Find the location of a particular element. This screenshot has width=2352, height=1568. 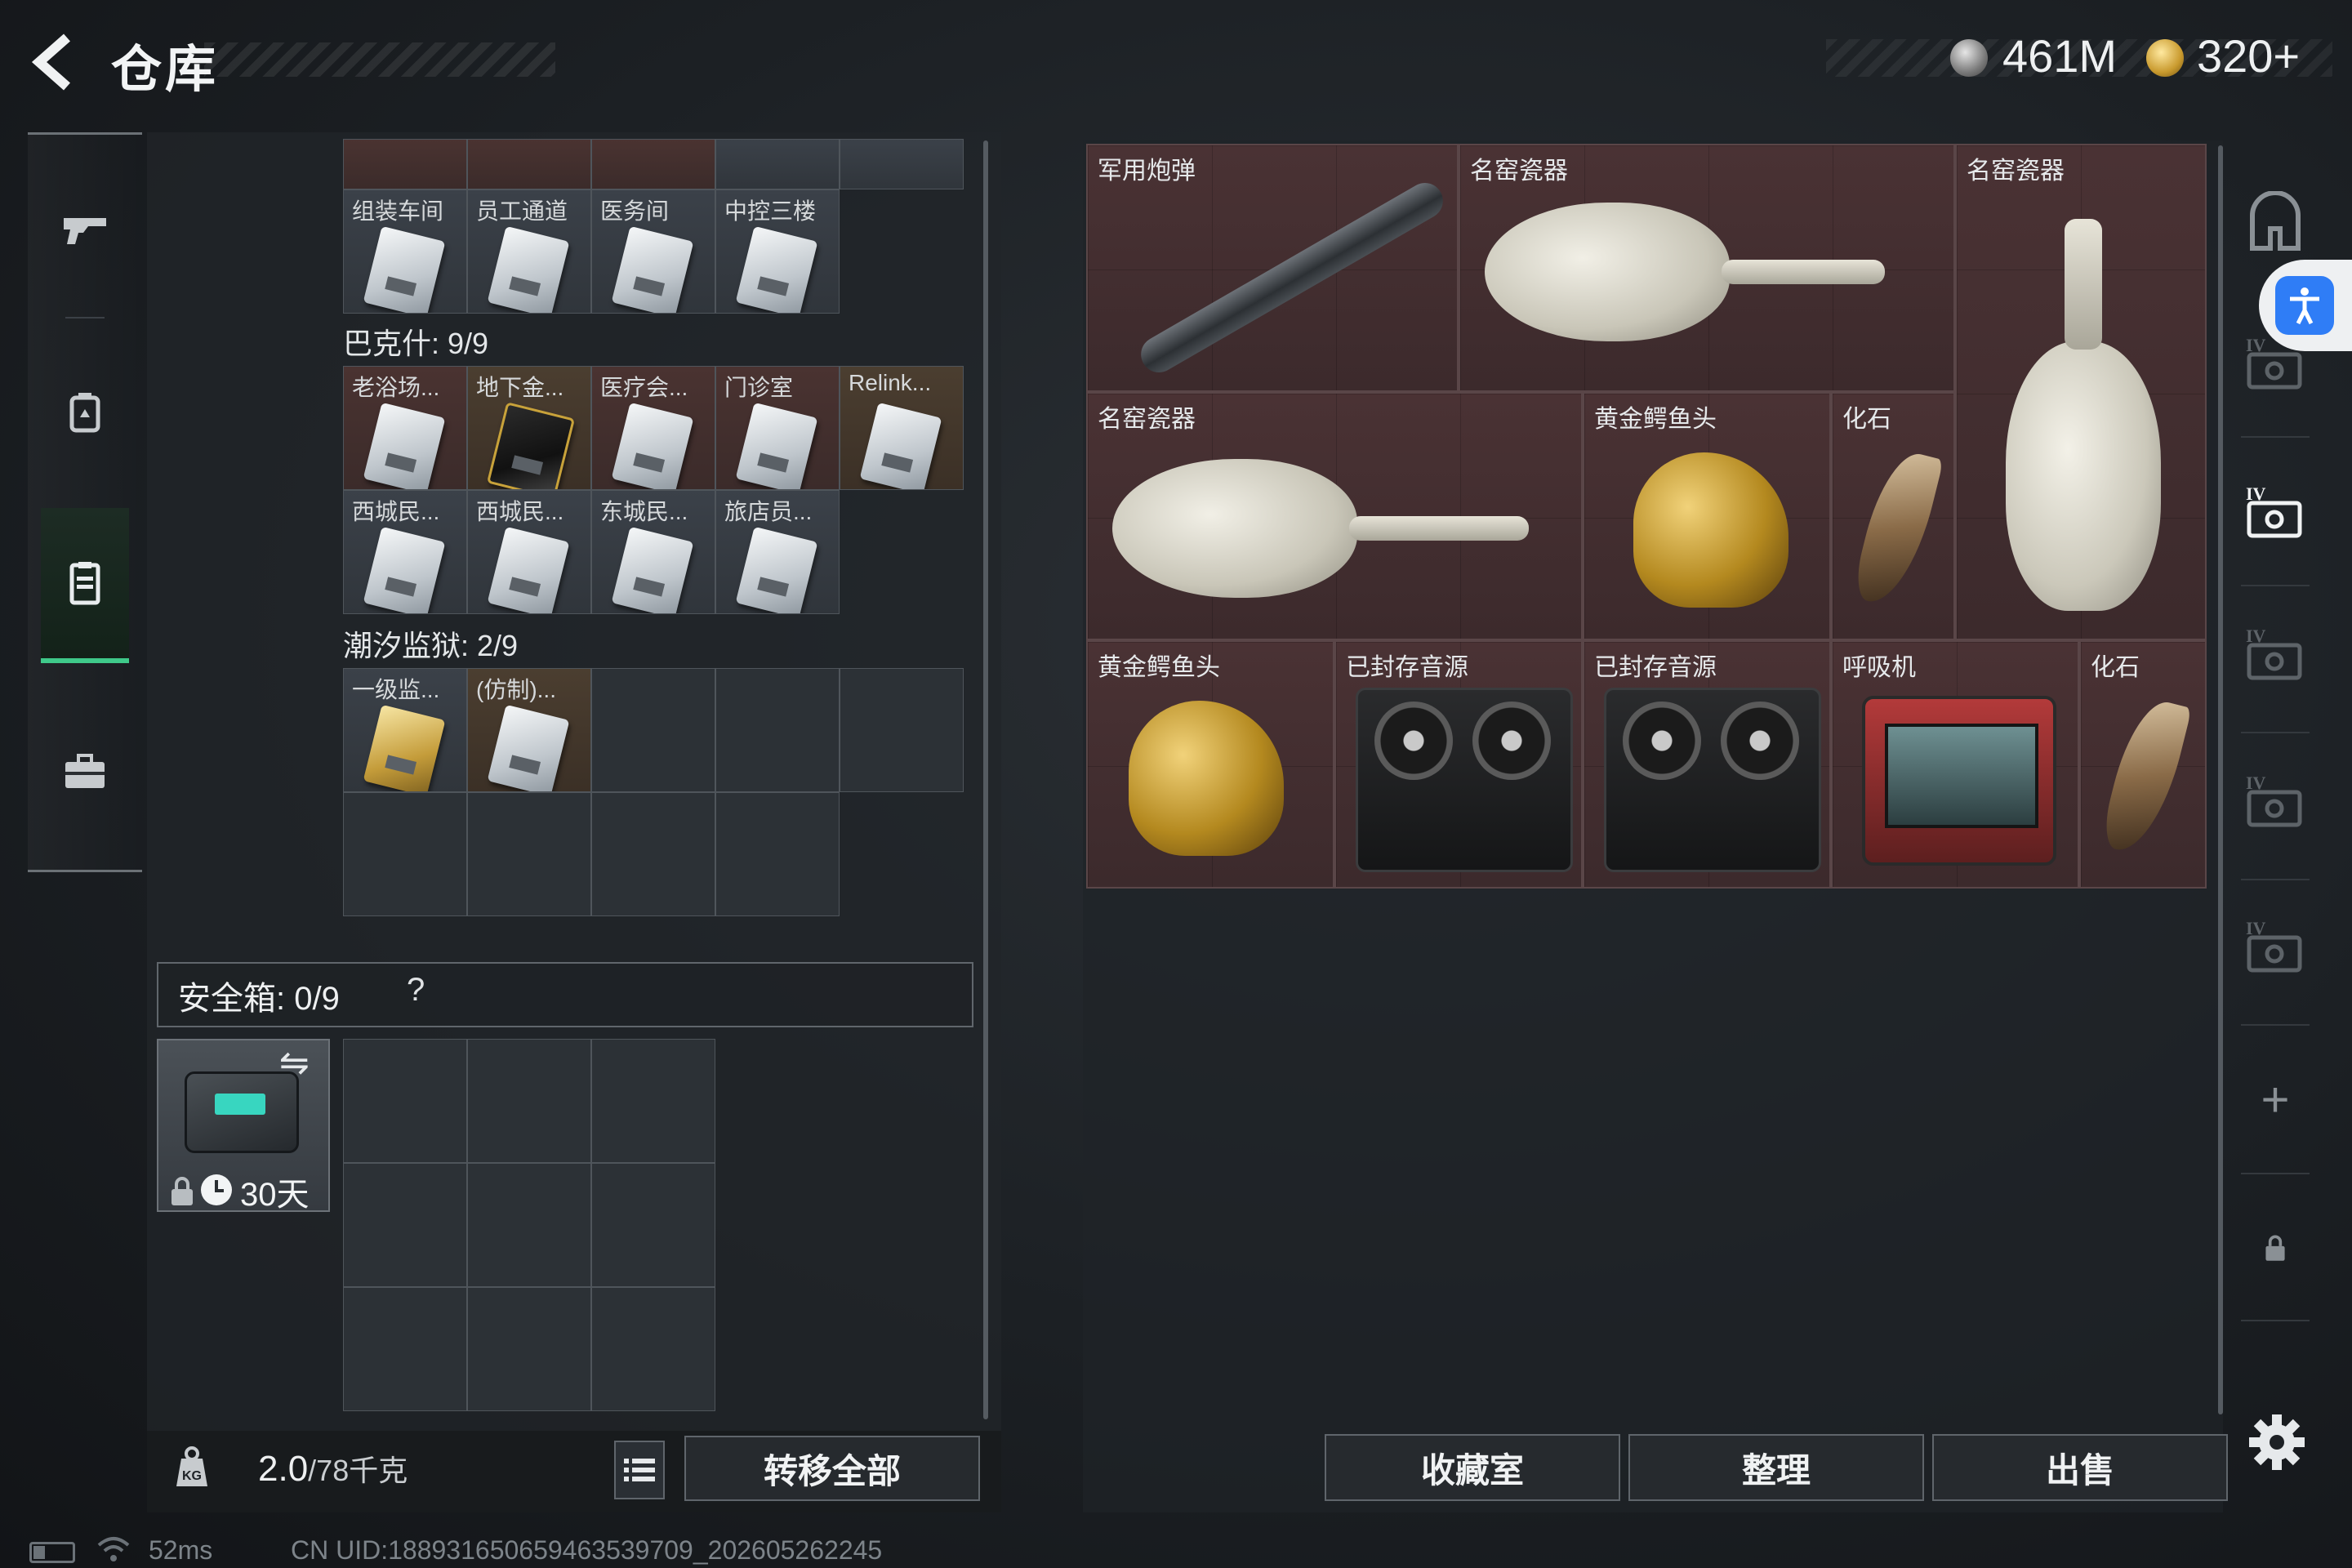

list-view-button is located at coordinates (639, 1470).